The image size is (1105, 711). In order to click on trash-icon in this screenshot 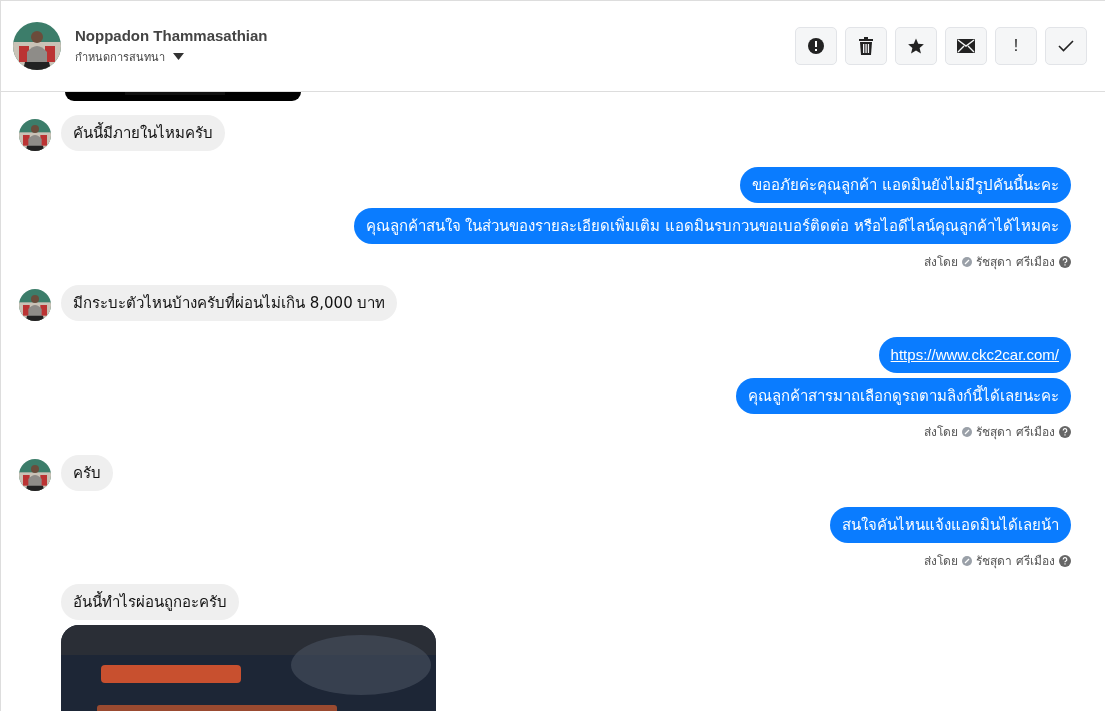, I will do `click(866, 46)`.